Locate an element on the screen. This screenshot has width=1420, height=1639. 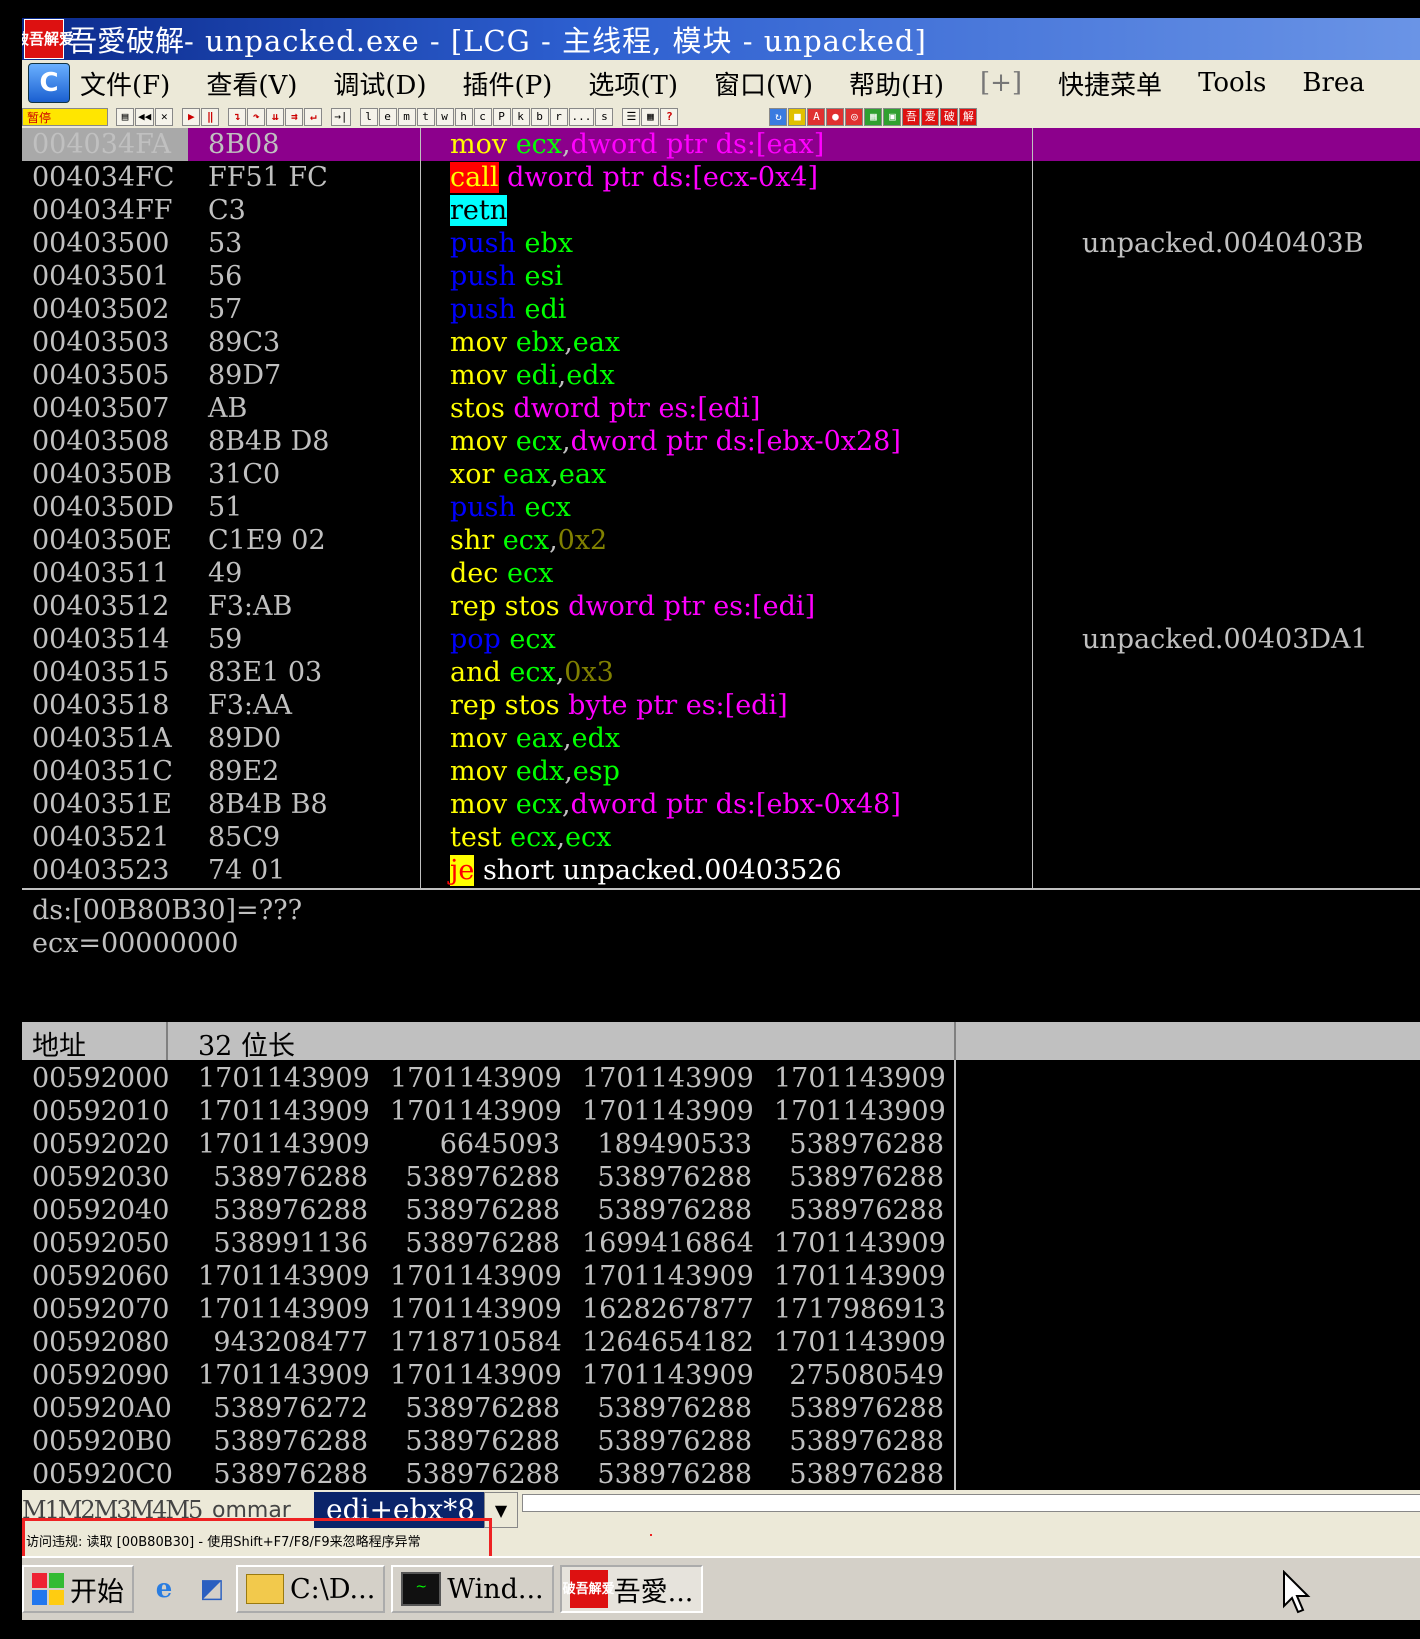
plugin-icon-po: 破 is located at coordinates (949, 117).